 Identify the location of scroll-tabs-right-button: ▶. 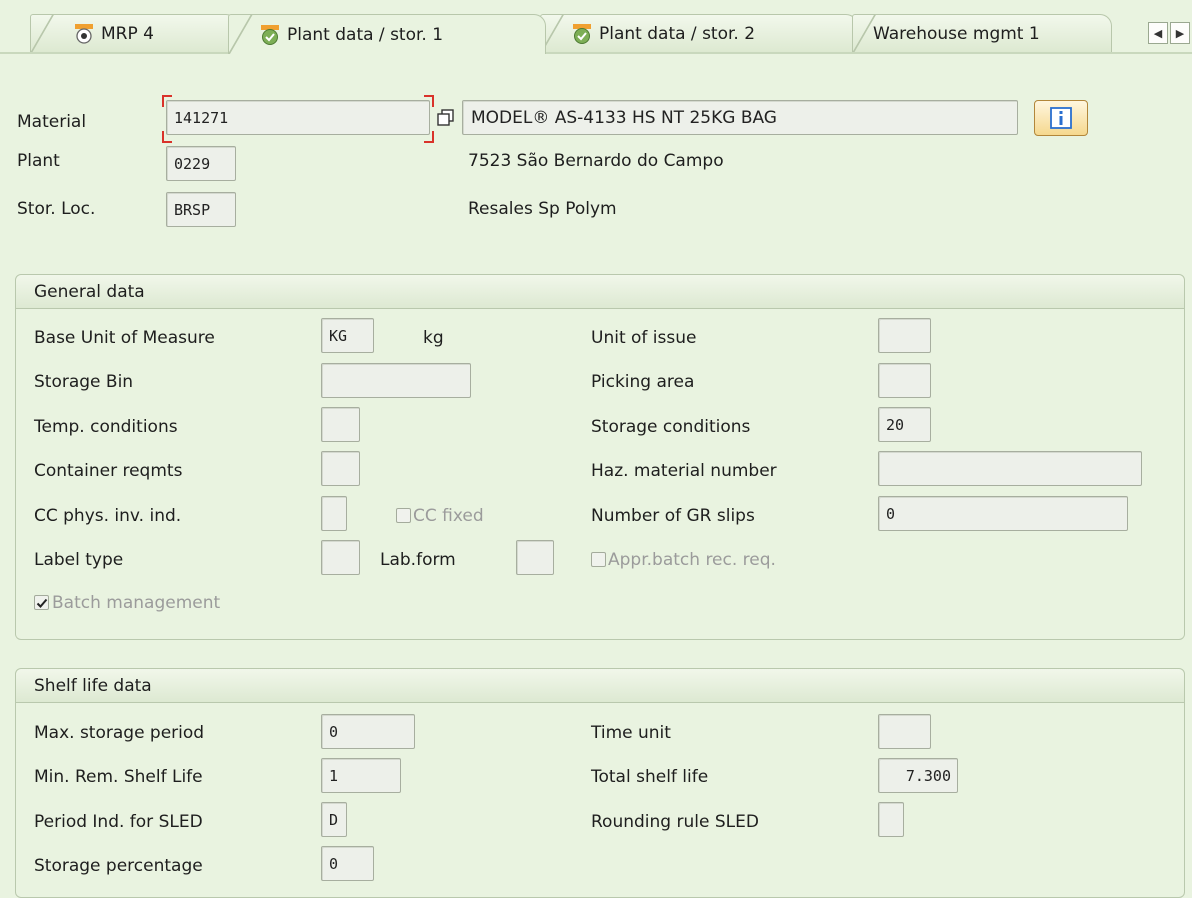
(1180, 33).